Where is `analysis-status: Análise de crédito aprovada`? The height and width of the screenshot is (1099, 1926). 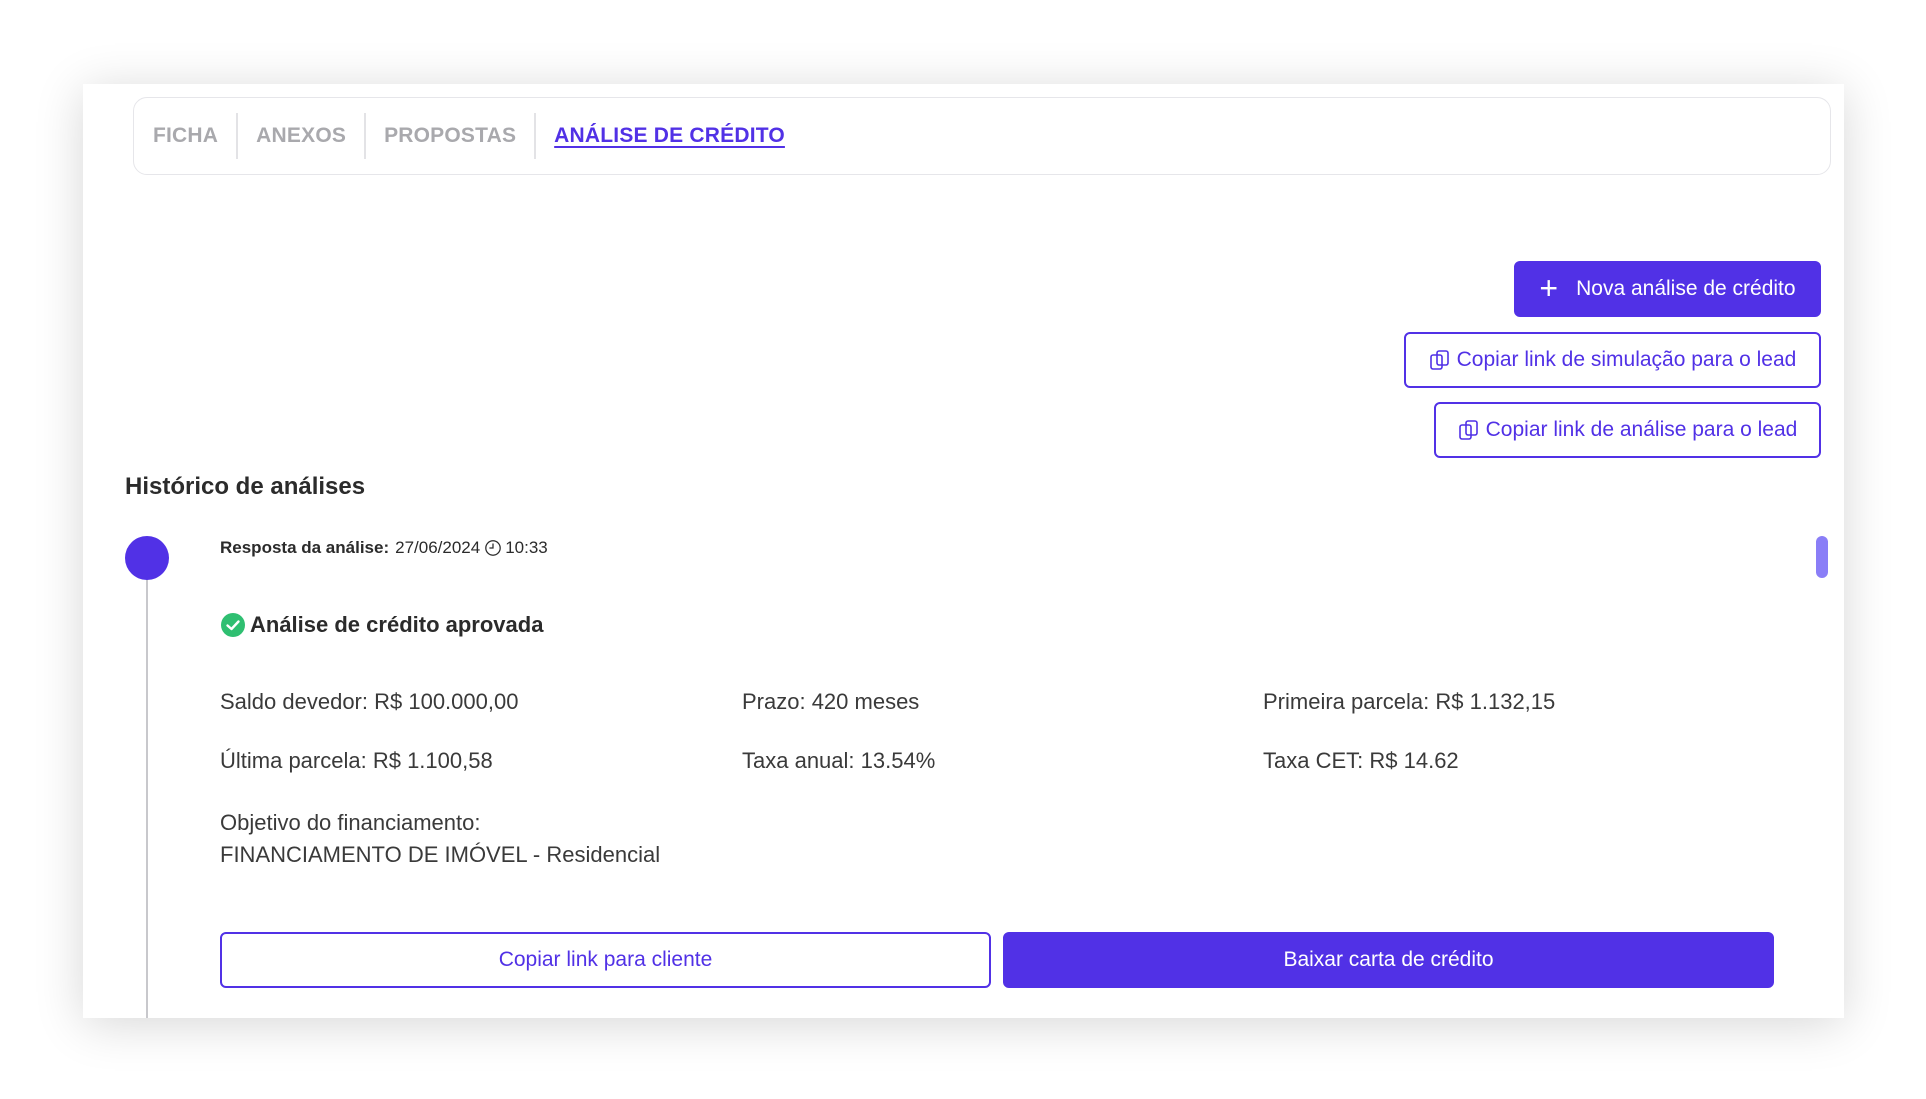
analysis-status: Análise de crédito aprovada is located at coordinates (381, 625).